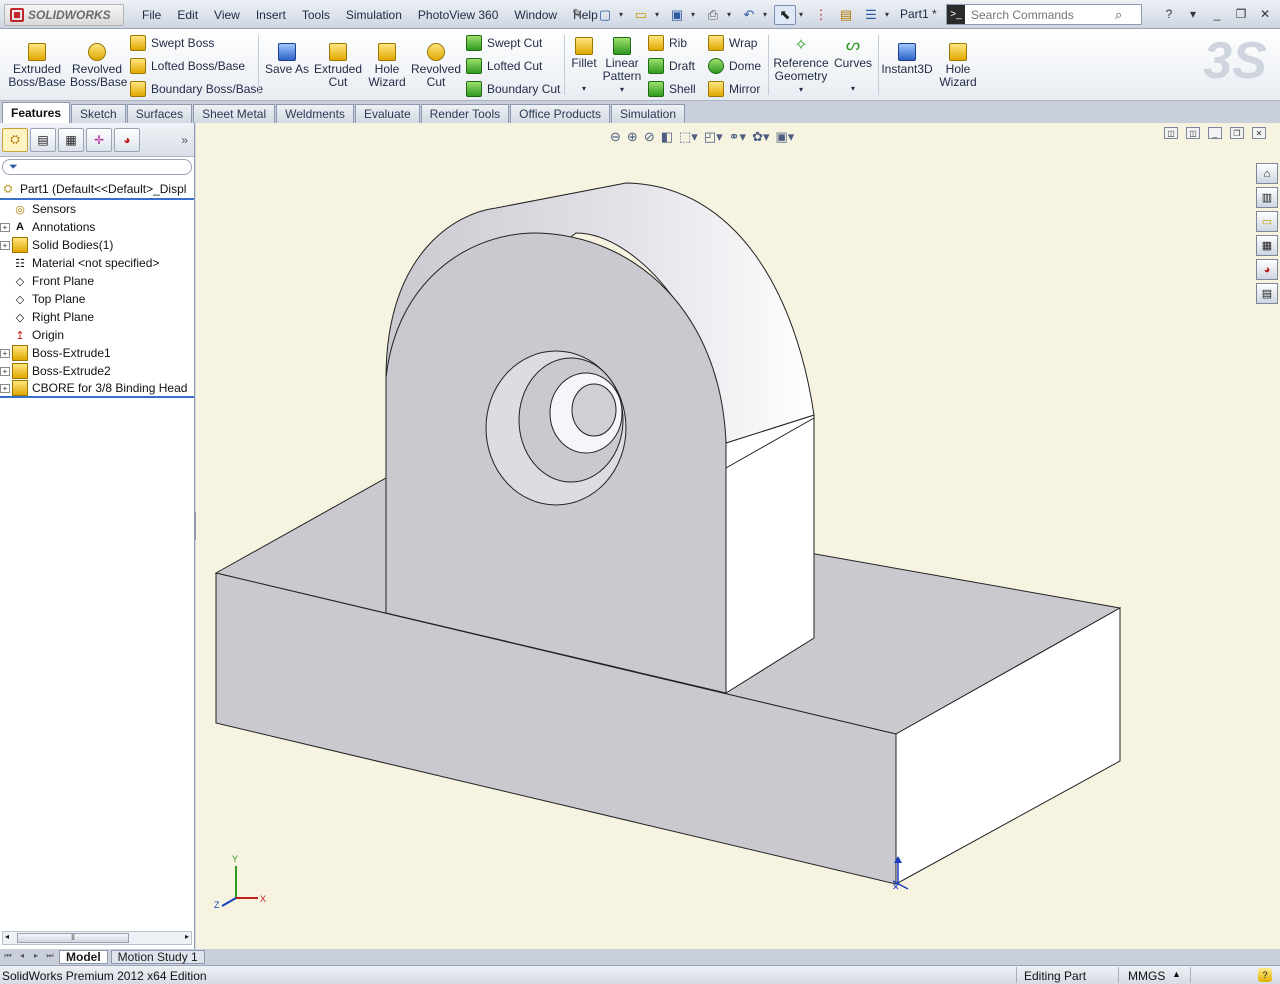  What do you see at coordinates (1215, 133) in the screenshot?
I see `viewport-minimize-icon: _` at bounding box center [1215, 133].